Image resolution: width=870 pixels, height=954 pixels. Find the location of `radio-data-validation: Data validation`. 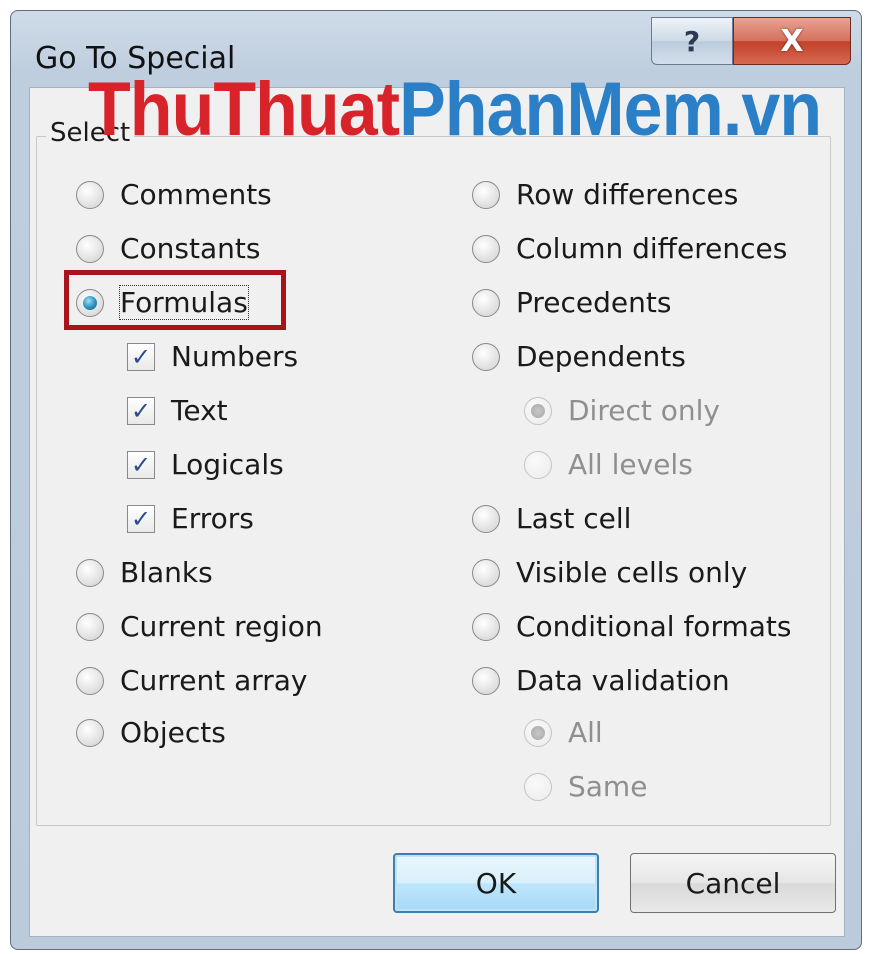

radio-data-validation: Data validation is located at coordinates (601, 680).